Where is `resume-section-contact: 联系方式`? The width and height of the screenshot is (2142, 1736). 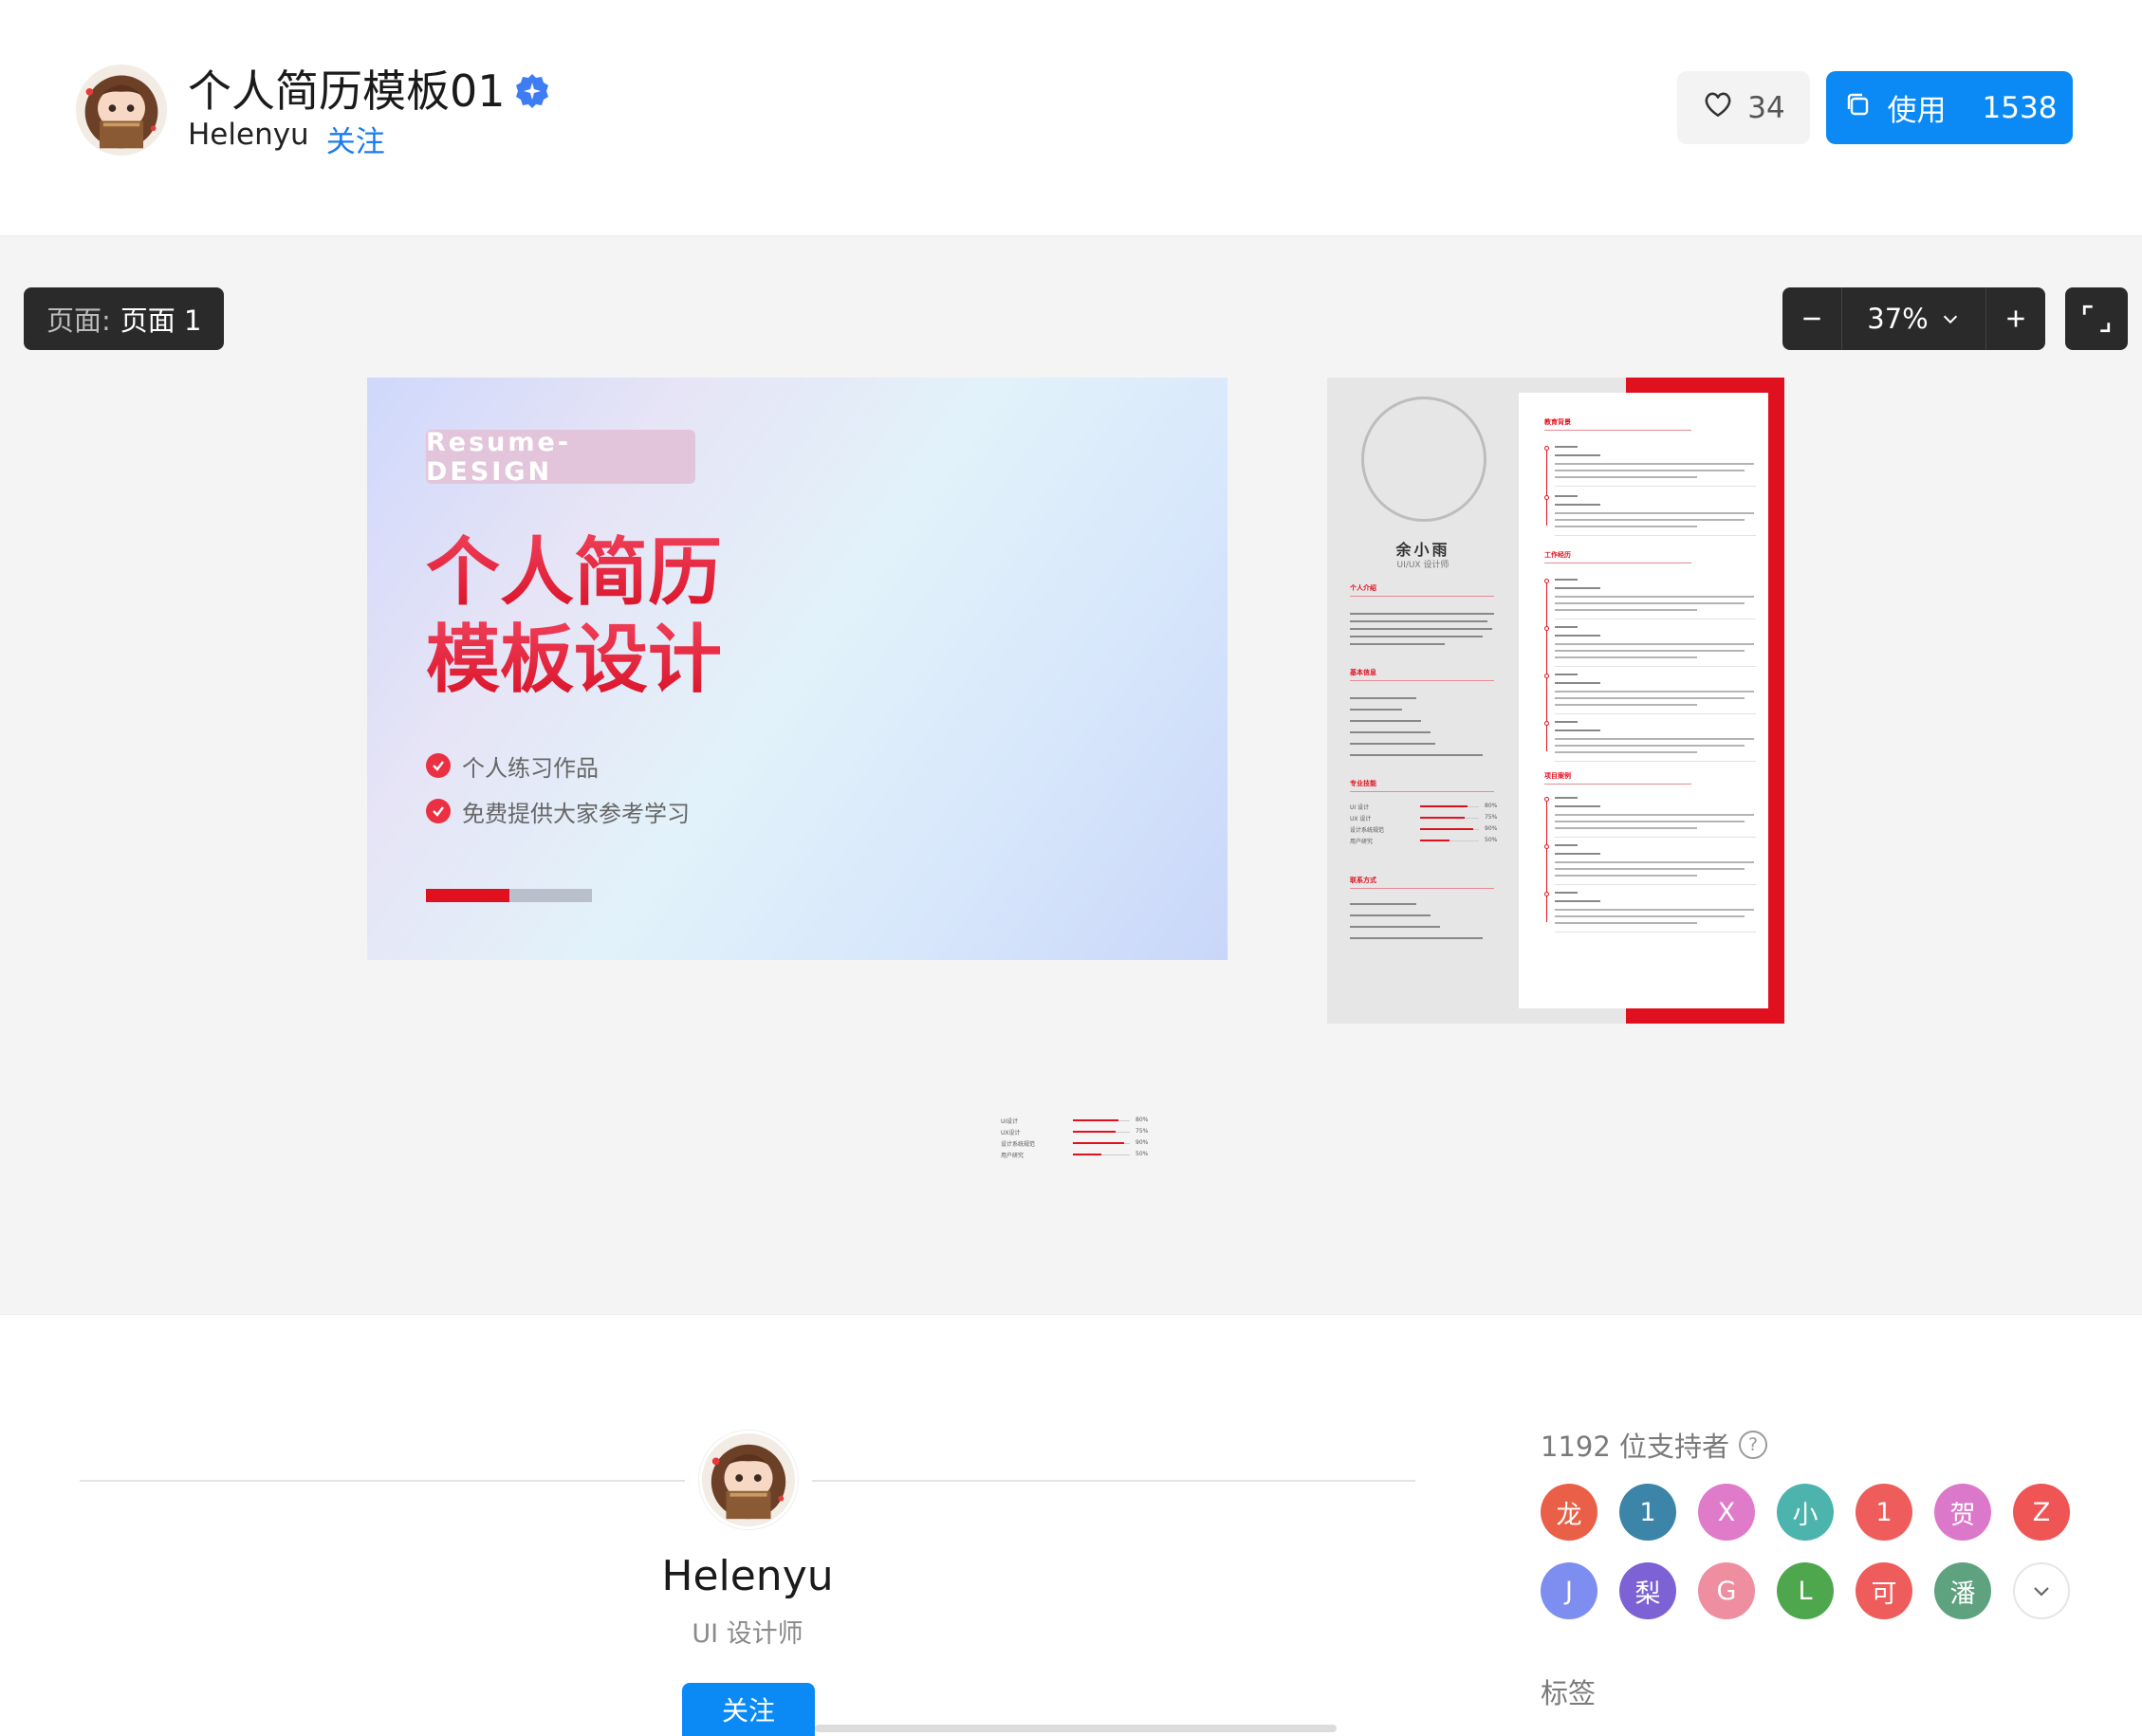
resume-section-contact: 联系方式 is located at coordinates (1363, 880).